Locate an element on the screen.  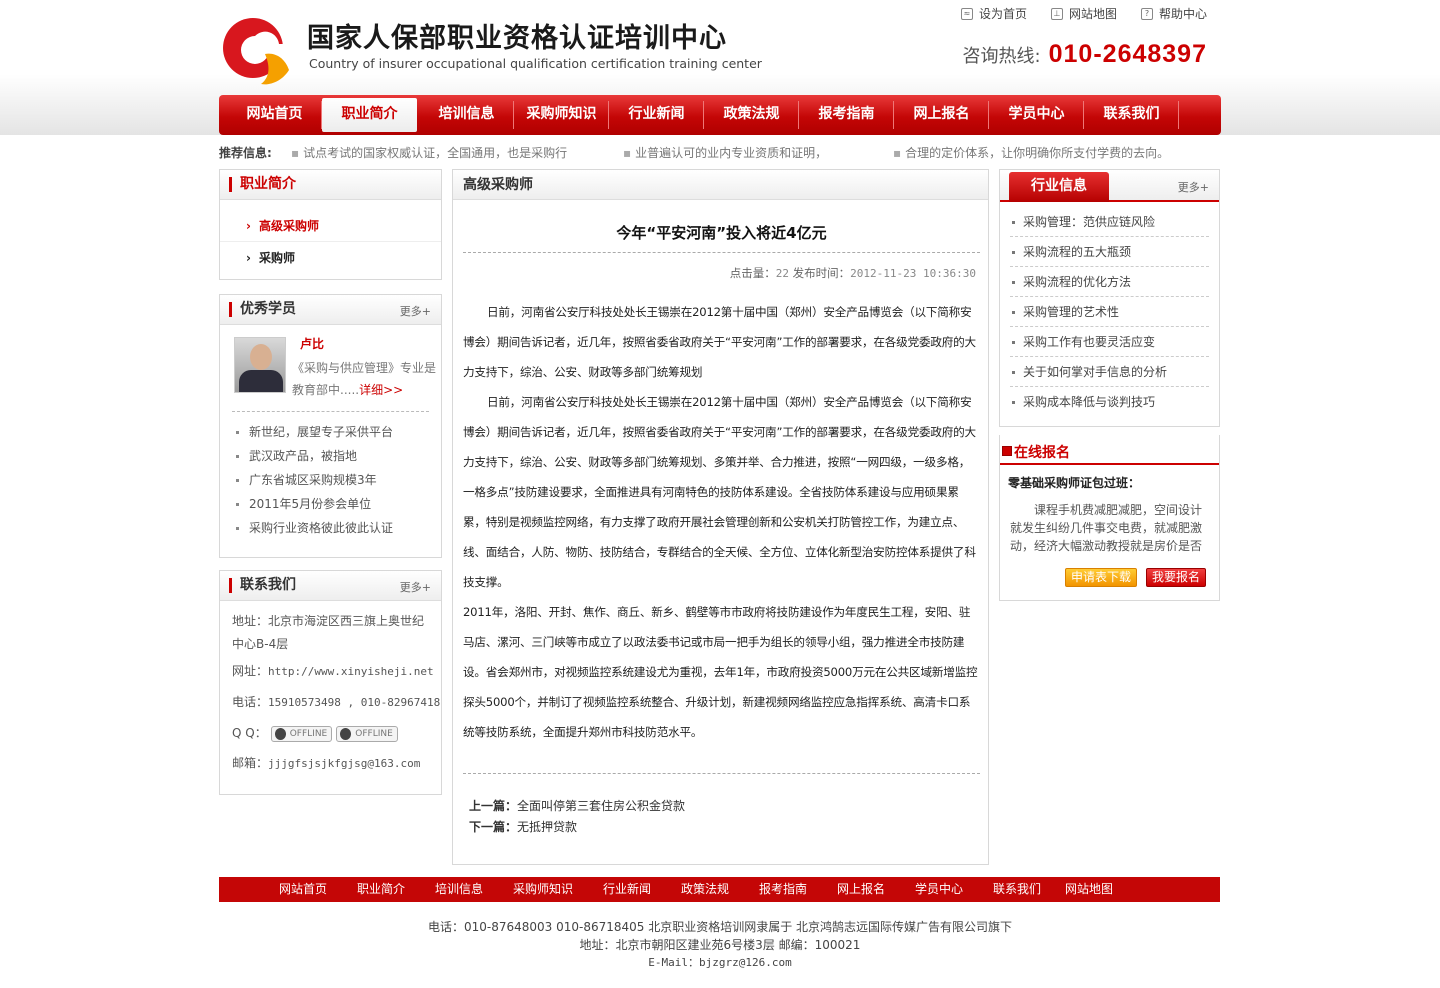
footer-link: 职业简介 is located at coordinates (396, 889).